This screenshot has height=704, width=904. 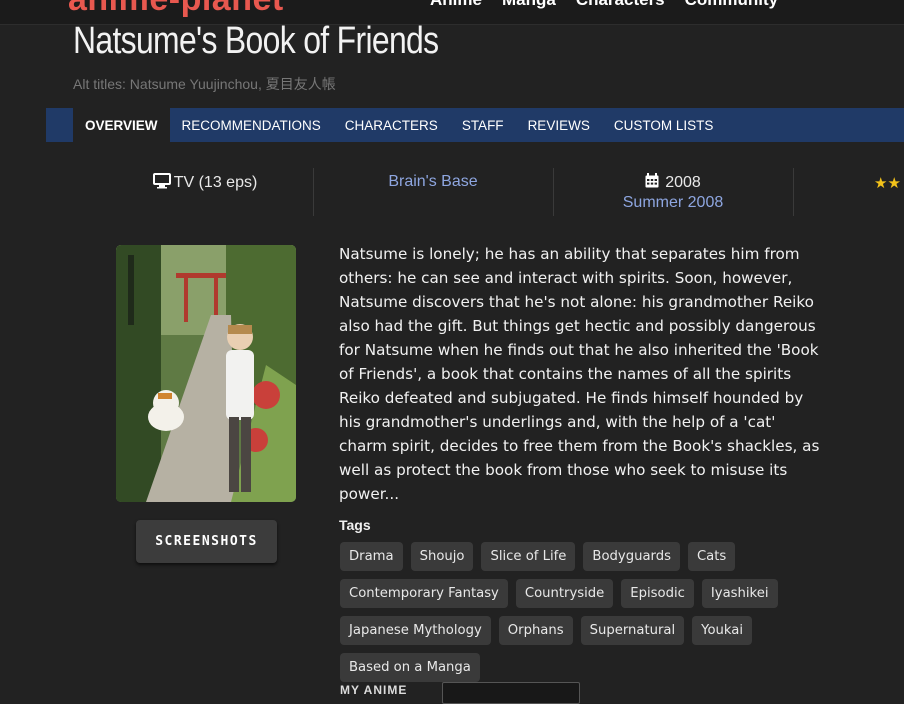 What do you see at coordinates (121, 125) in the screenshot?
I see `tab-overview: OVERVIEW` at bounding box center [121, 125].